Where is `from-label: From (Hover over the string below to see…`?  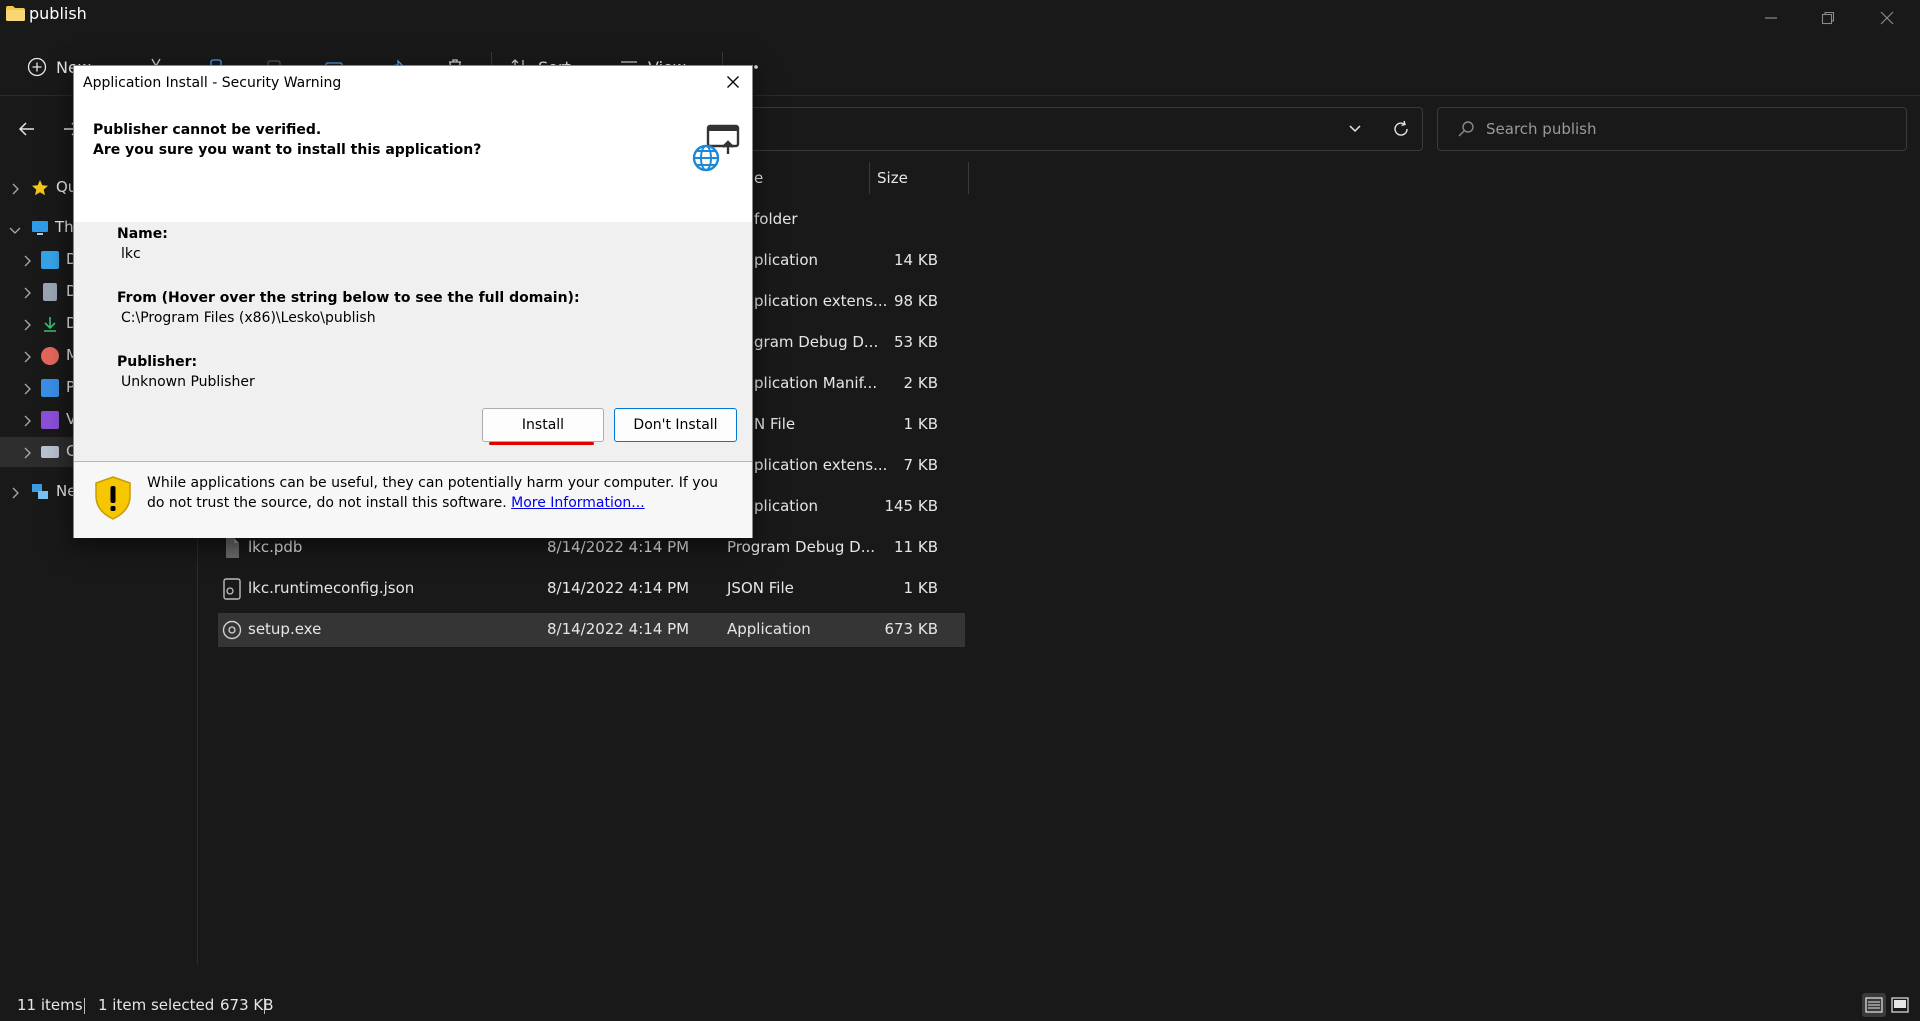 from-label: From (Hover over the string below to see… is located at coordinates (348, 298).